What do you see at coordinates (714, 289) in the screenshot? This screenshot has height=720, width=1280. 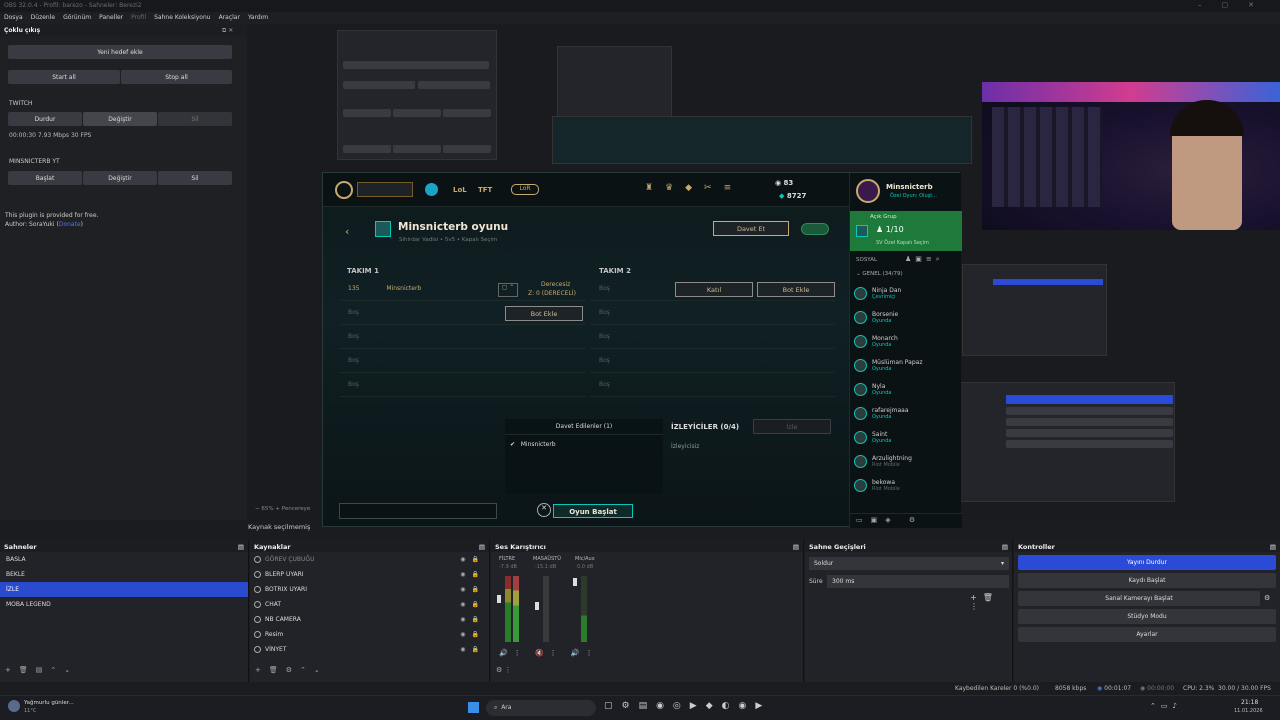 I see `join-team2-button: Katıl` at bounding box center [714, 289].